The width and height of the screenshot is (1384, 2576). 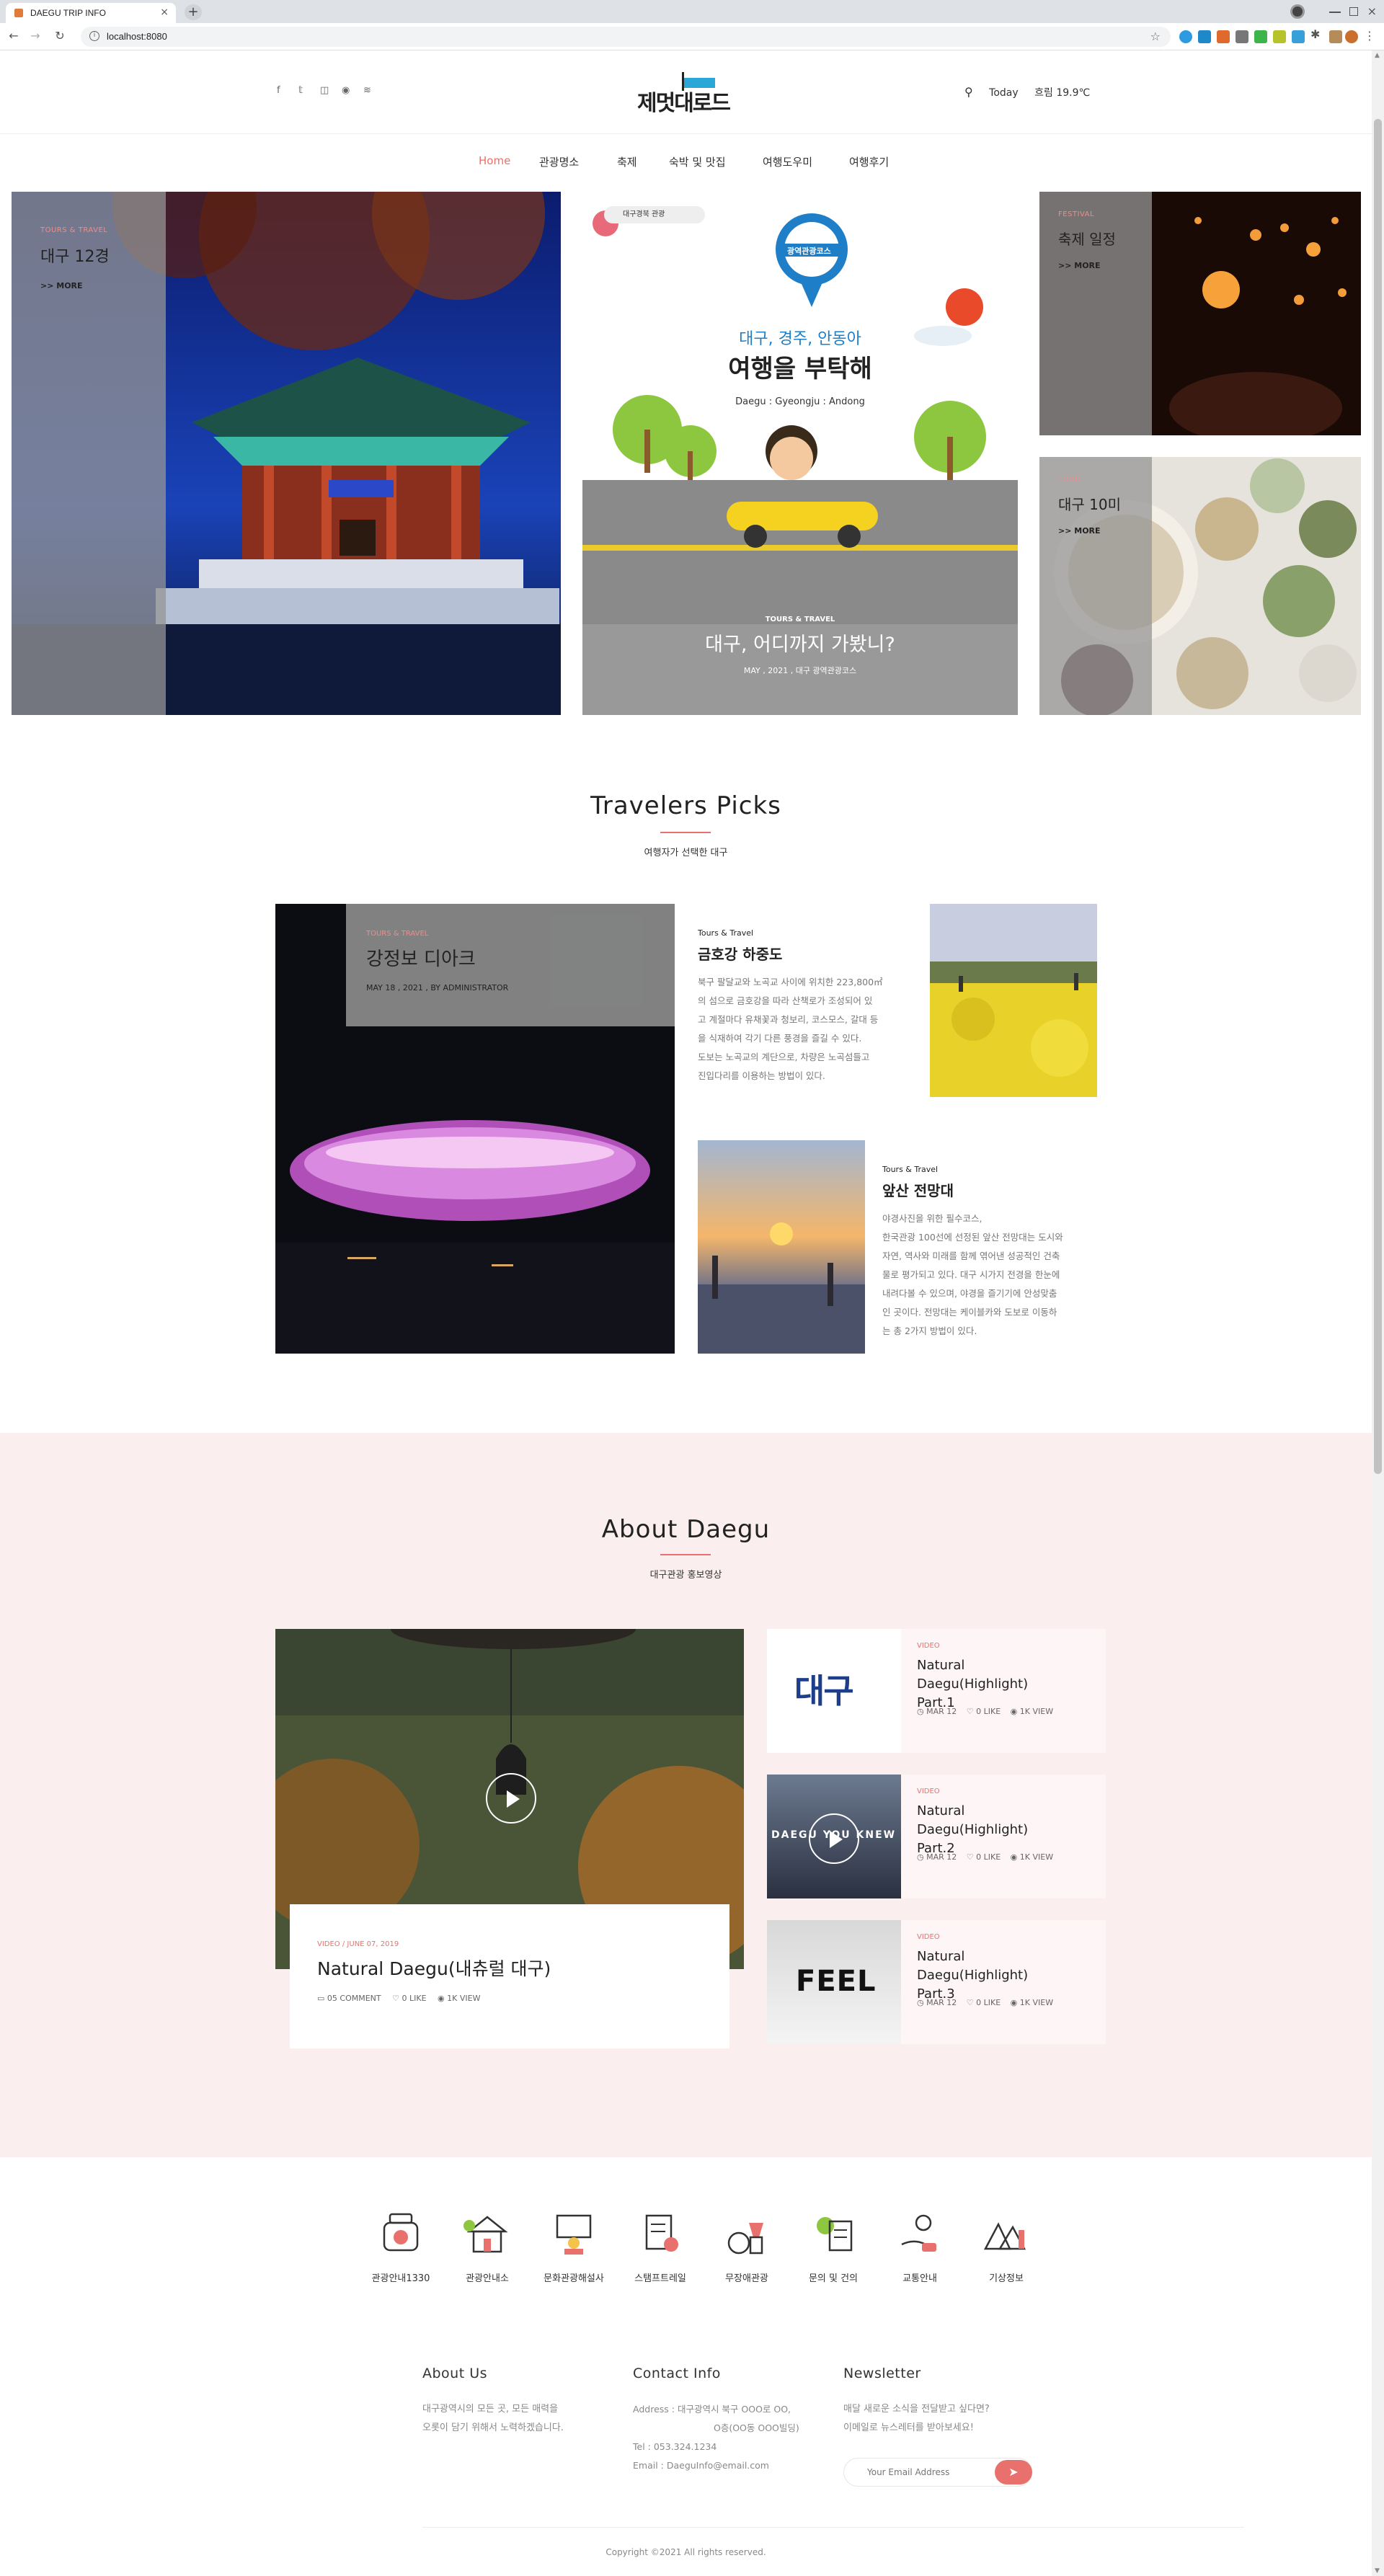 What do you see at coordinates (834, 1982) in the screenshot?
I see `video-thumbnail: FEEL` at bounding box center [834, 1982].